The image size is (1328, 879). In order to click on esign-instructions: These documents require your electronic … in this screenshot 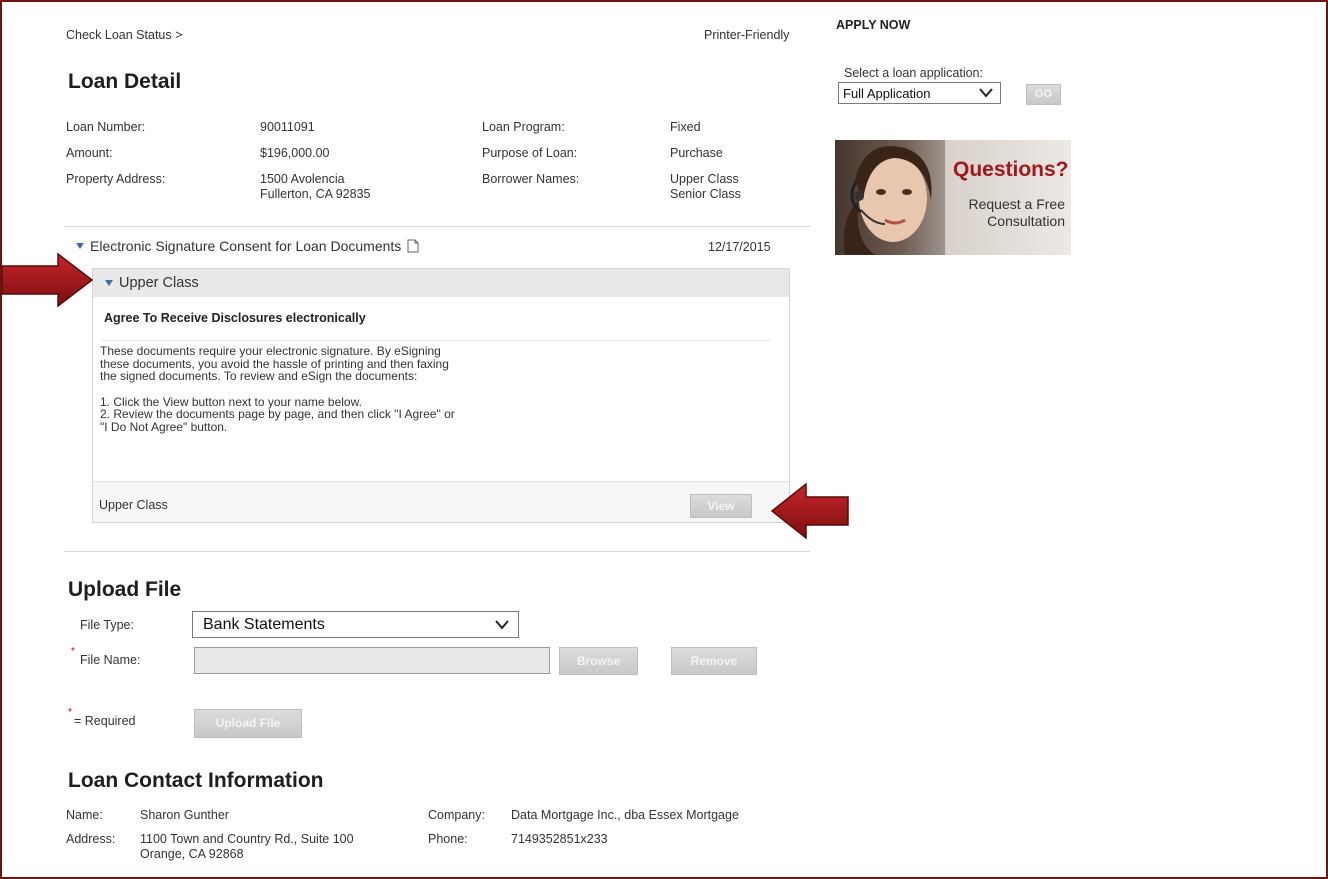, I will do `click(277, 389)`.